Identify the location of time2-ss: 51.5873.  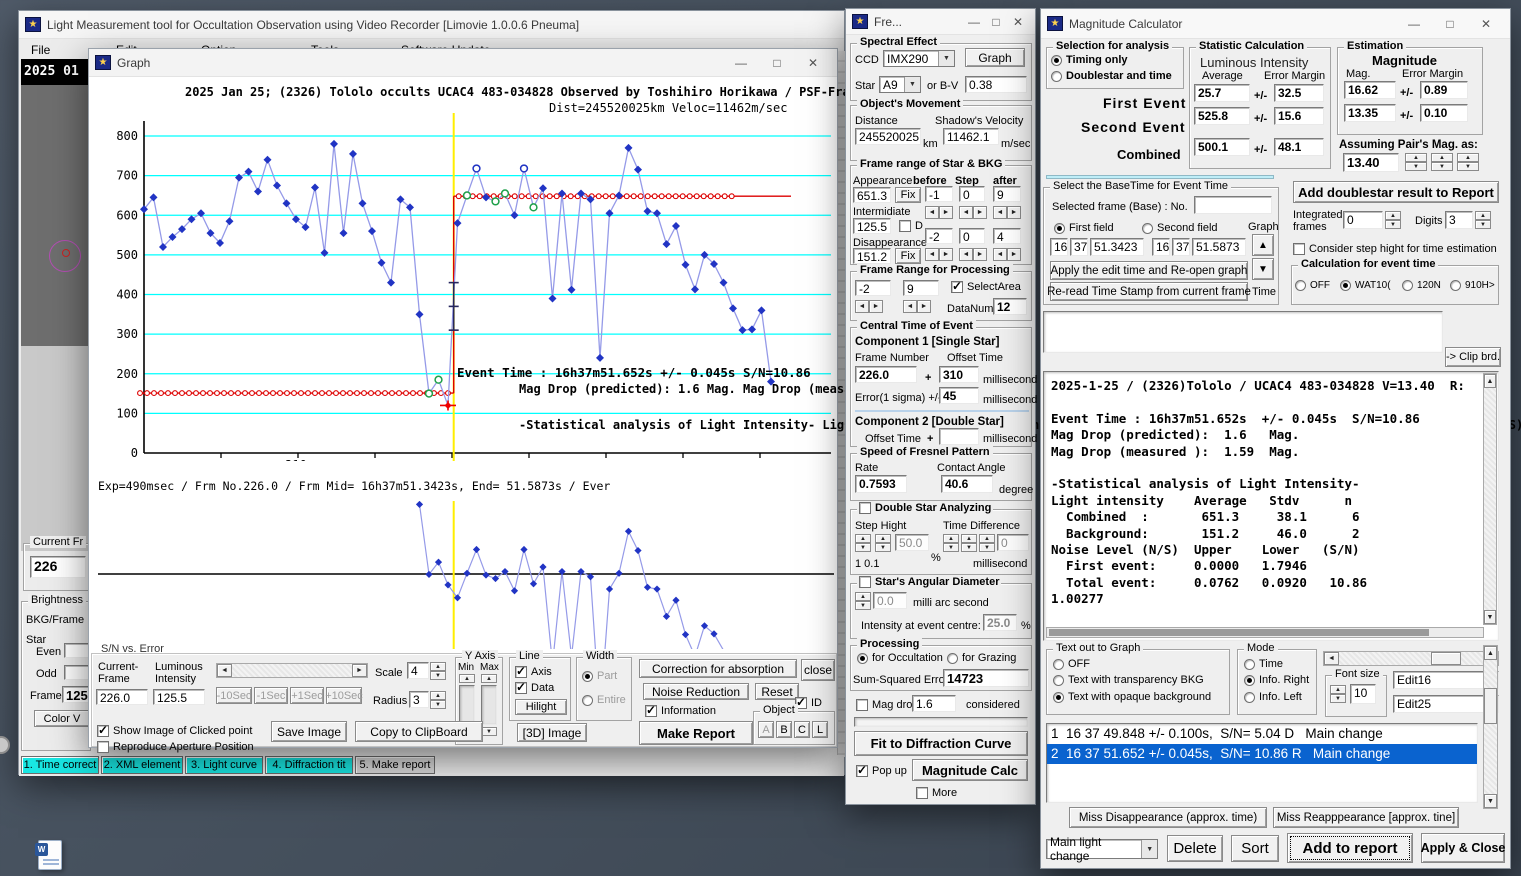
(1219, 247).